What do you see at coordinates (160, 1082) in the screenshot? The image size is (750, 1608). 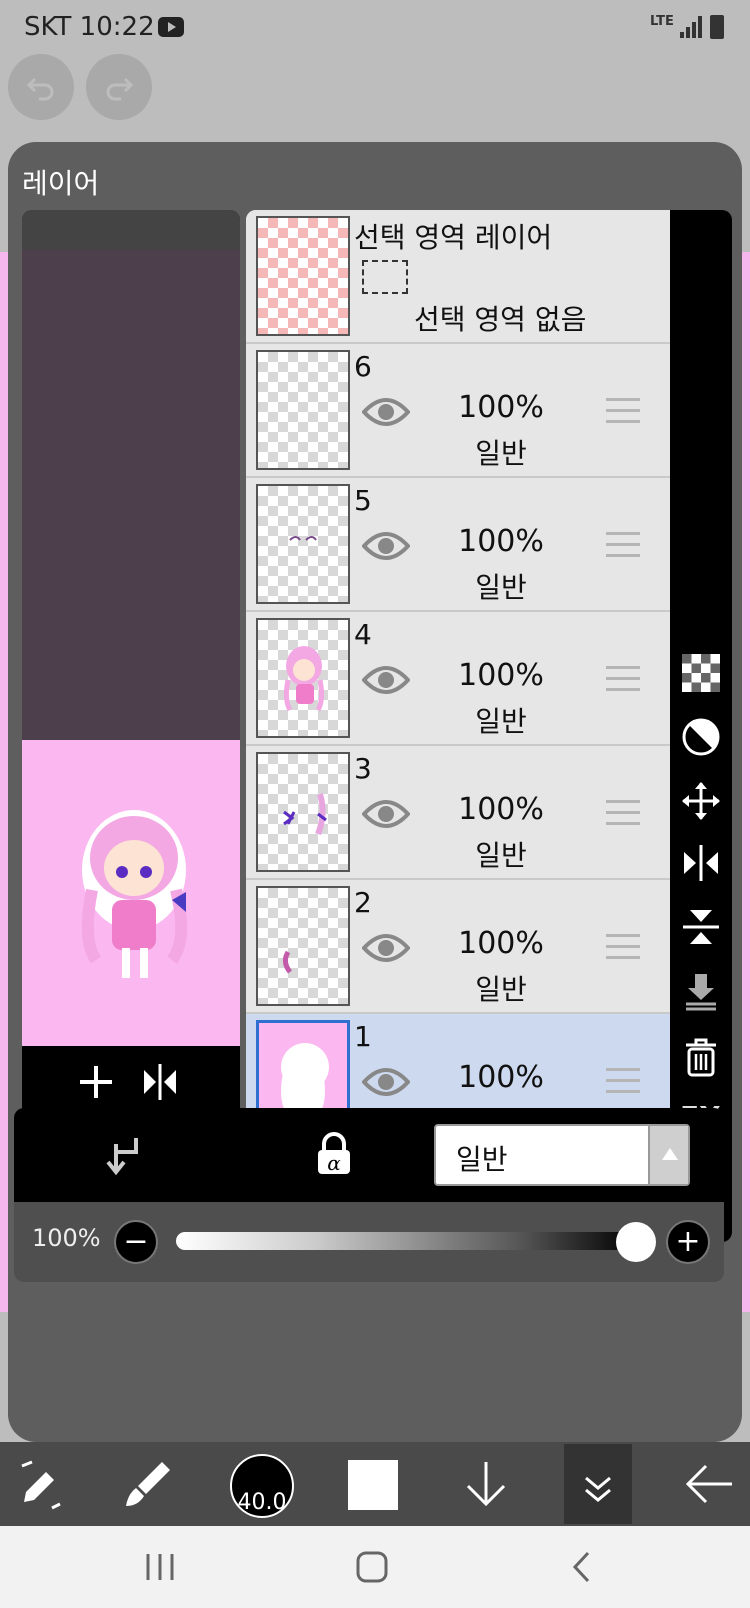 I see `flip-horizontal-button` at bounding box center [160, 1082].